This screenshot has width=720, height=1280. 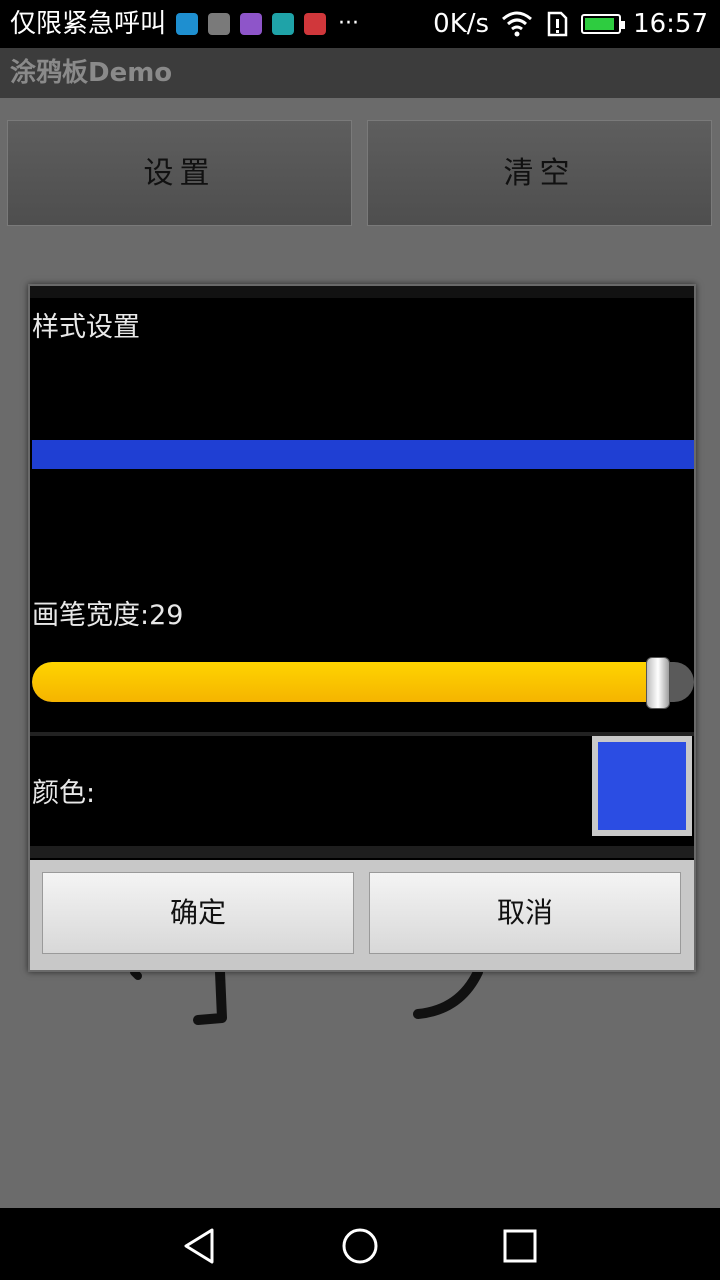 I want to click on color-label: 颜色:, so click(x=64, y=793).